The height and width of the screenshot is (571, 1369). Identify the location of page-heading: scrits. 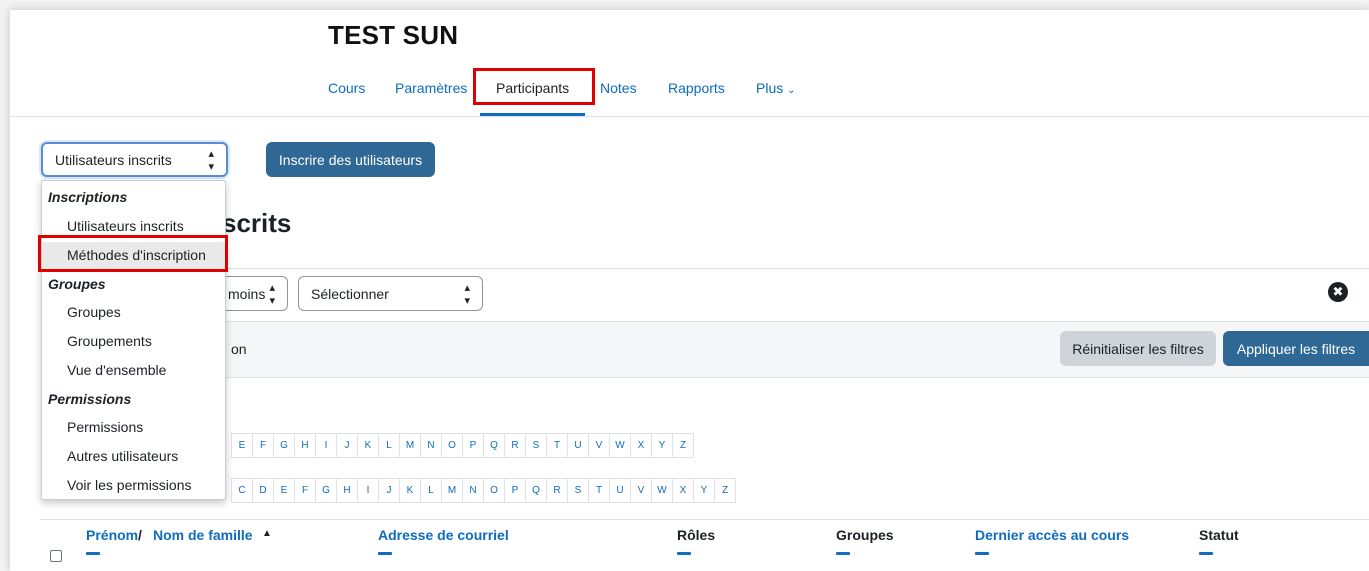
(257, 223).